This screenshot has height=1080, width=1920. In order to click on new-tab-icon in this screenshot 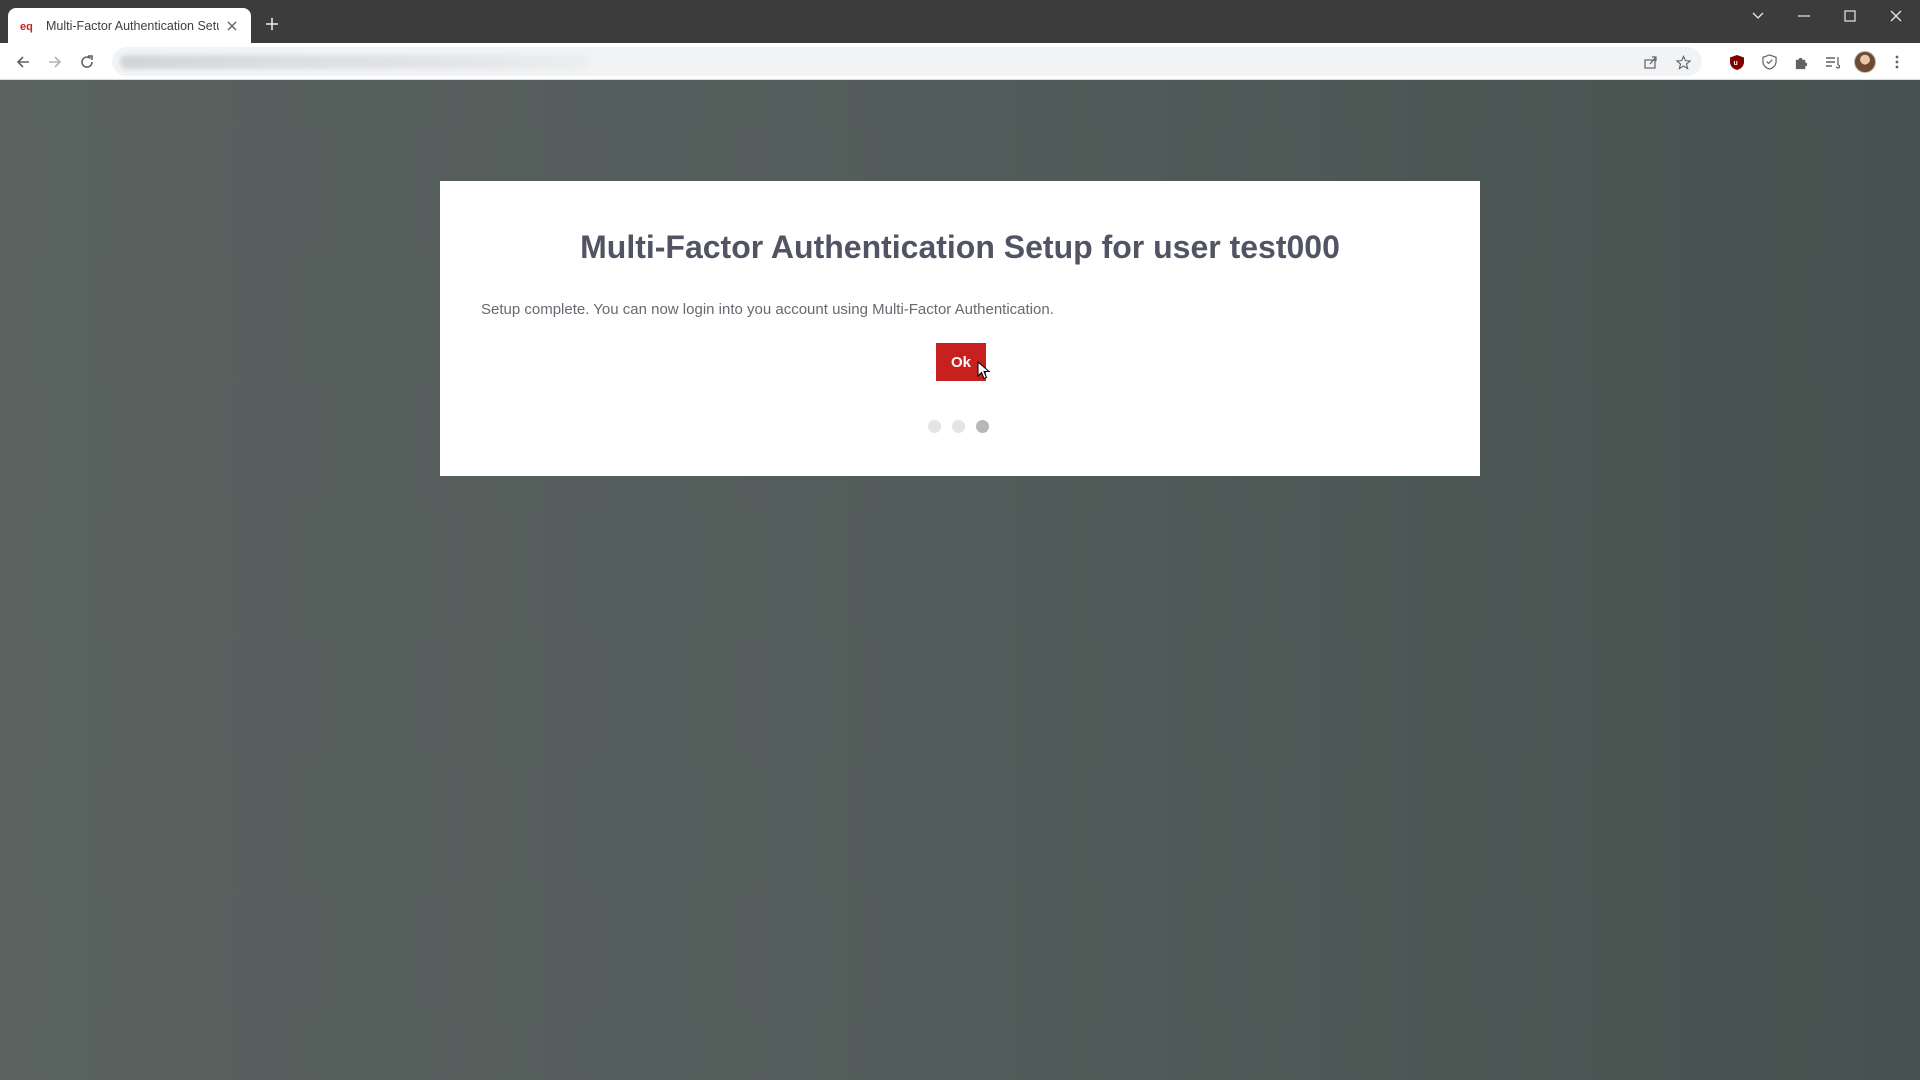, I will do `click(272, 24)`.